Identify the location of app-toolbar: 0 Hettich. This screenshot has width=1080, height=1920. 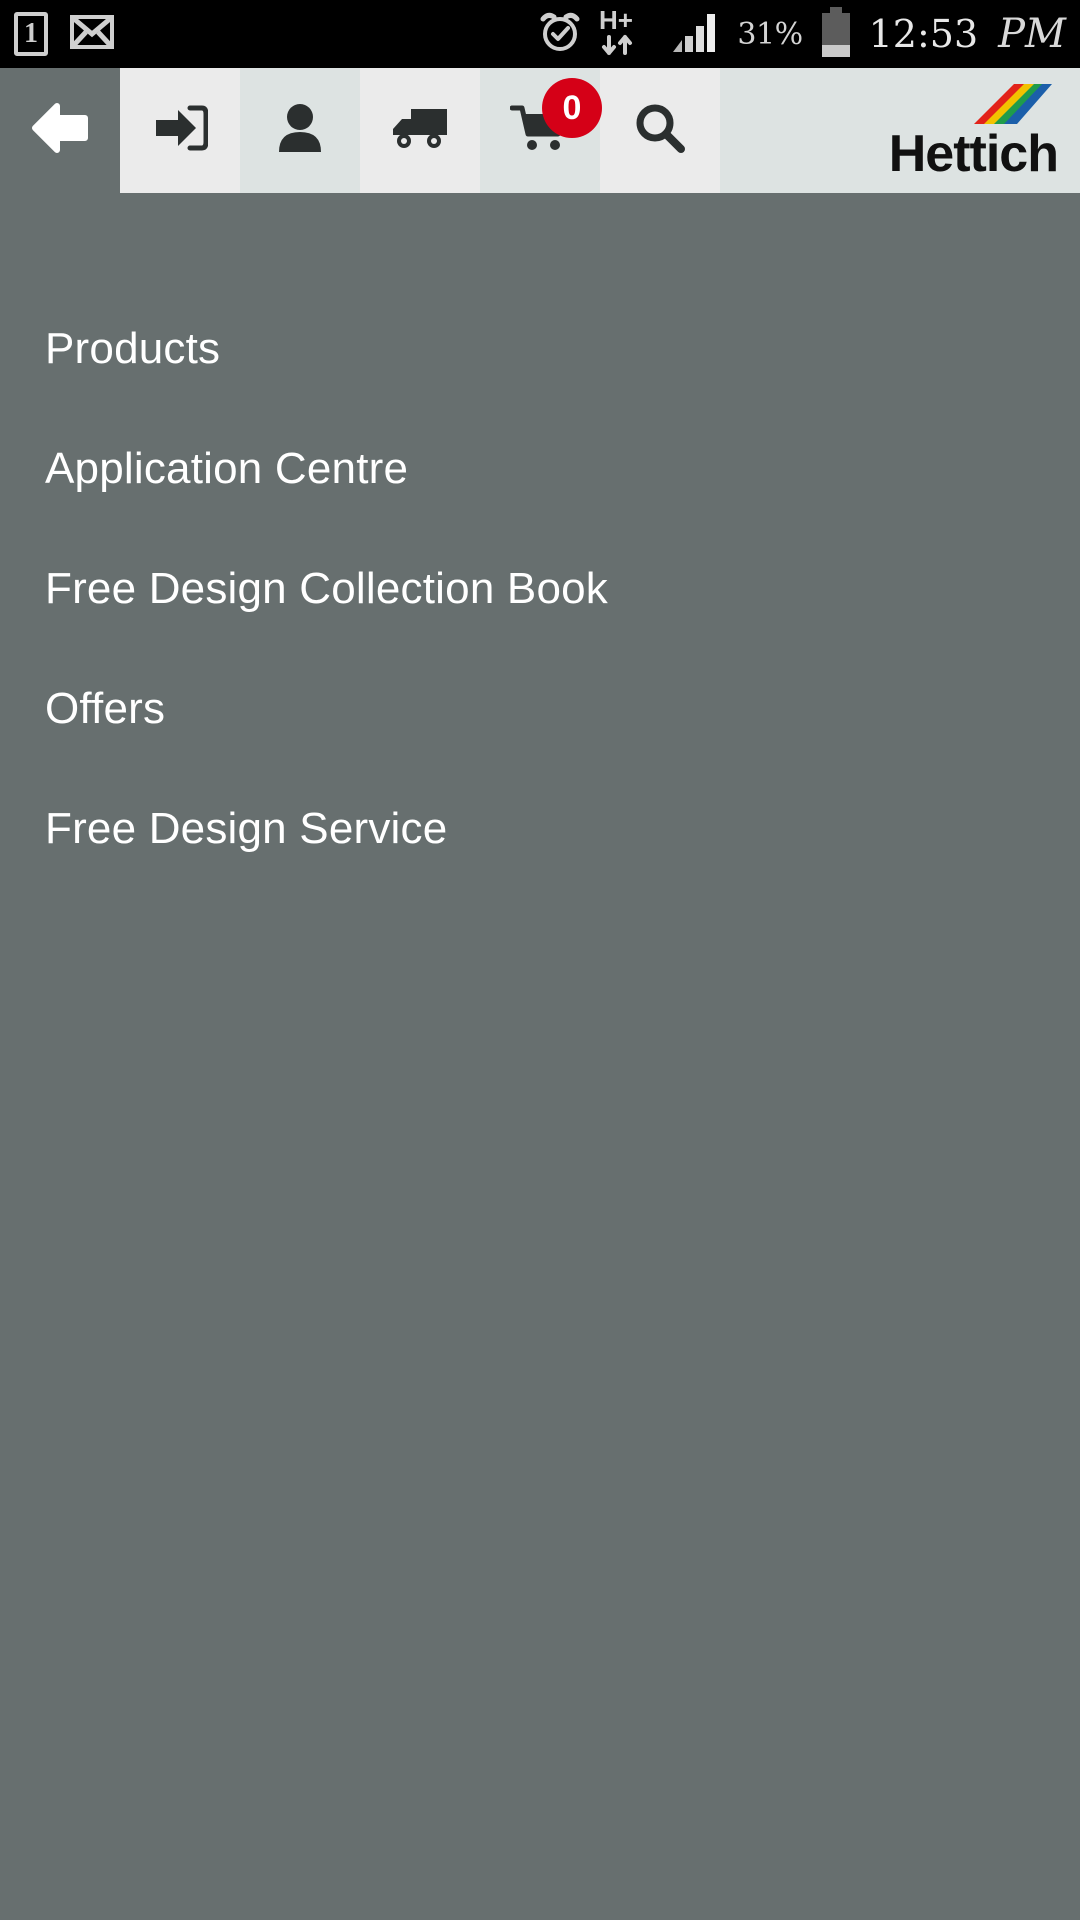
(540, 130).